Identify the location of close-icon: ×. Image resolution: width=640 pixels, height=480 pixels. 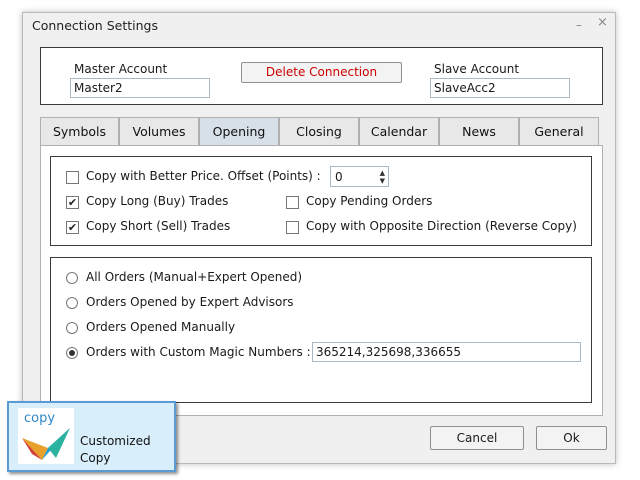
(602, 23).